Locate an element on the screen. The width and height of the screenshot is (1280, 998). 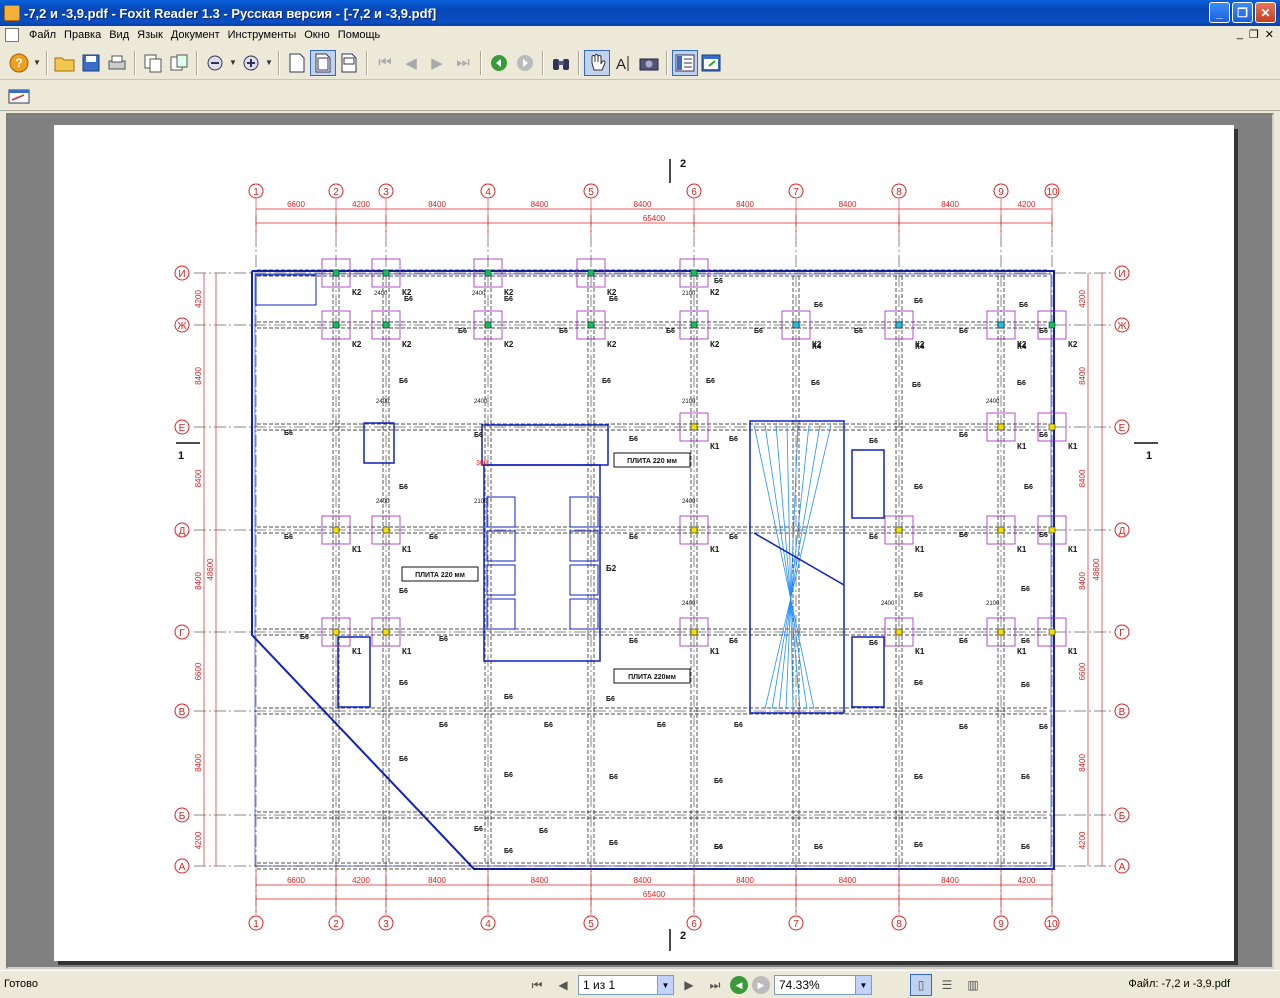
stair-left-top is located at coordinates (286, 290).